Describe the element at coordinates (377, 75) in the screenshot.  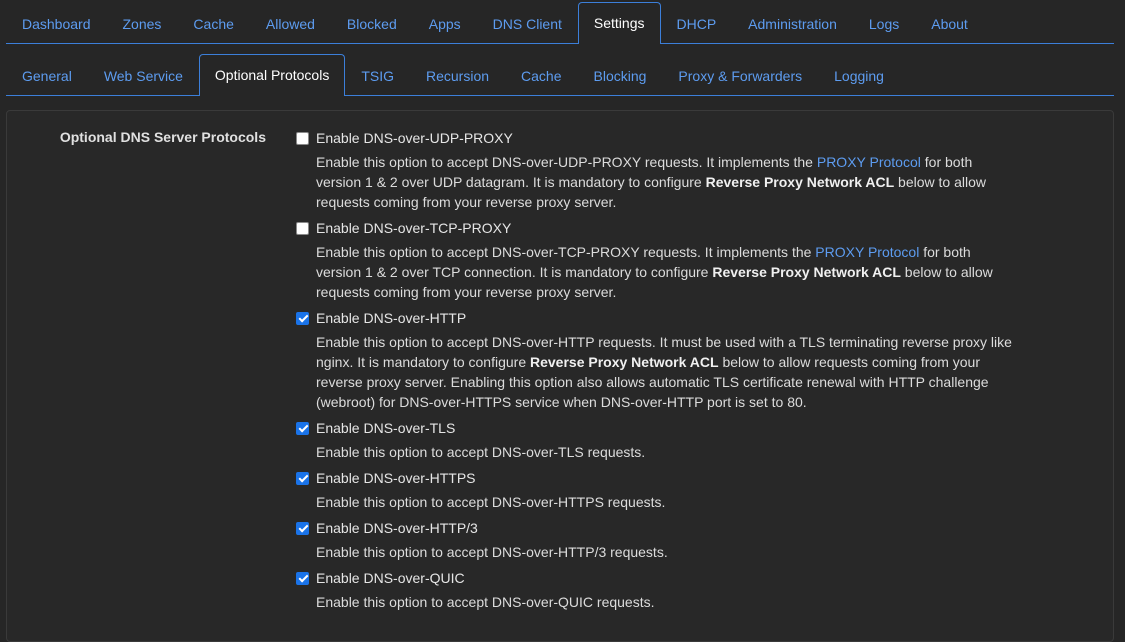
I see `subtab-tsig: TSIG` at that location.